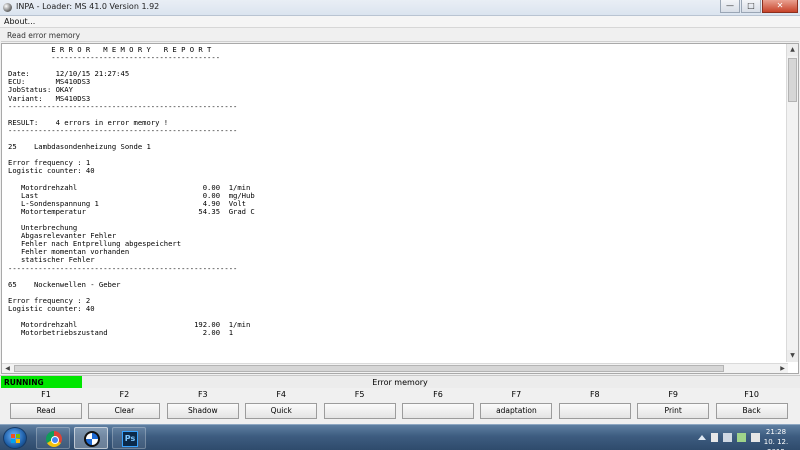 Image resolution: width=800 pixels, height=450 pixels. What do you see at coordinates (780, 6) in the screenshot?
I see `close-button: ✕` at bounding box center [780, 6].